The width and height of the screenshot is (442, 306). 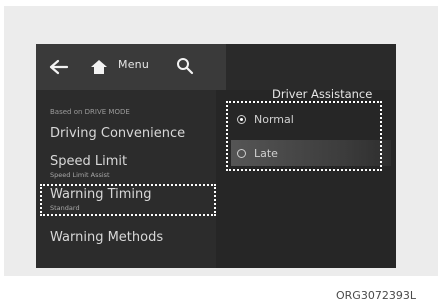 I want to click on menu-item-speed-limit-sub: Speed Limit Assist, so click(x=80, y=175).